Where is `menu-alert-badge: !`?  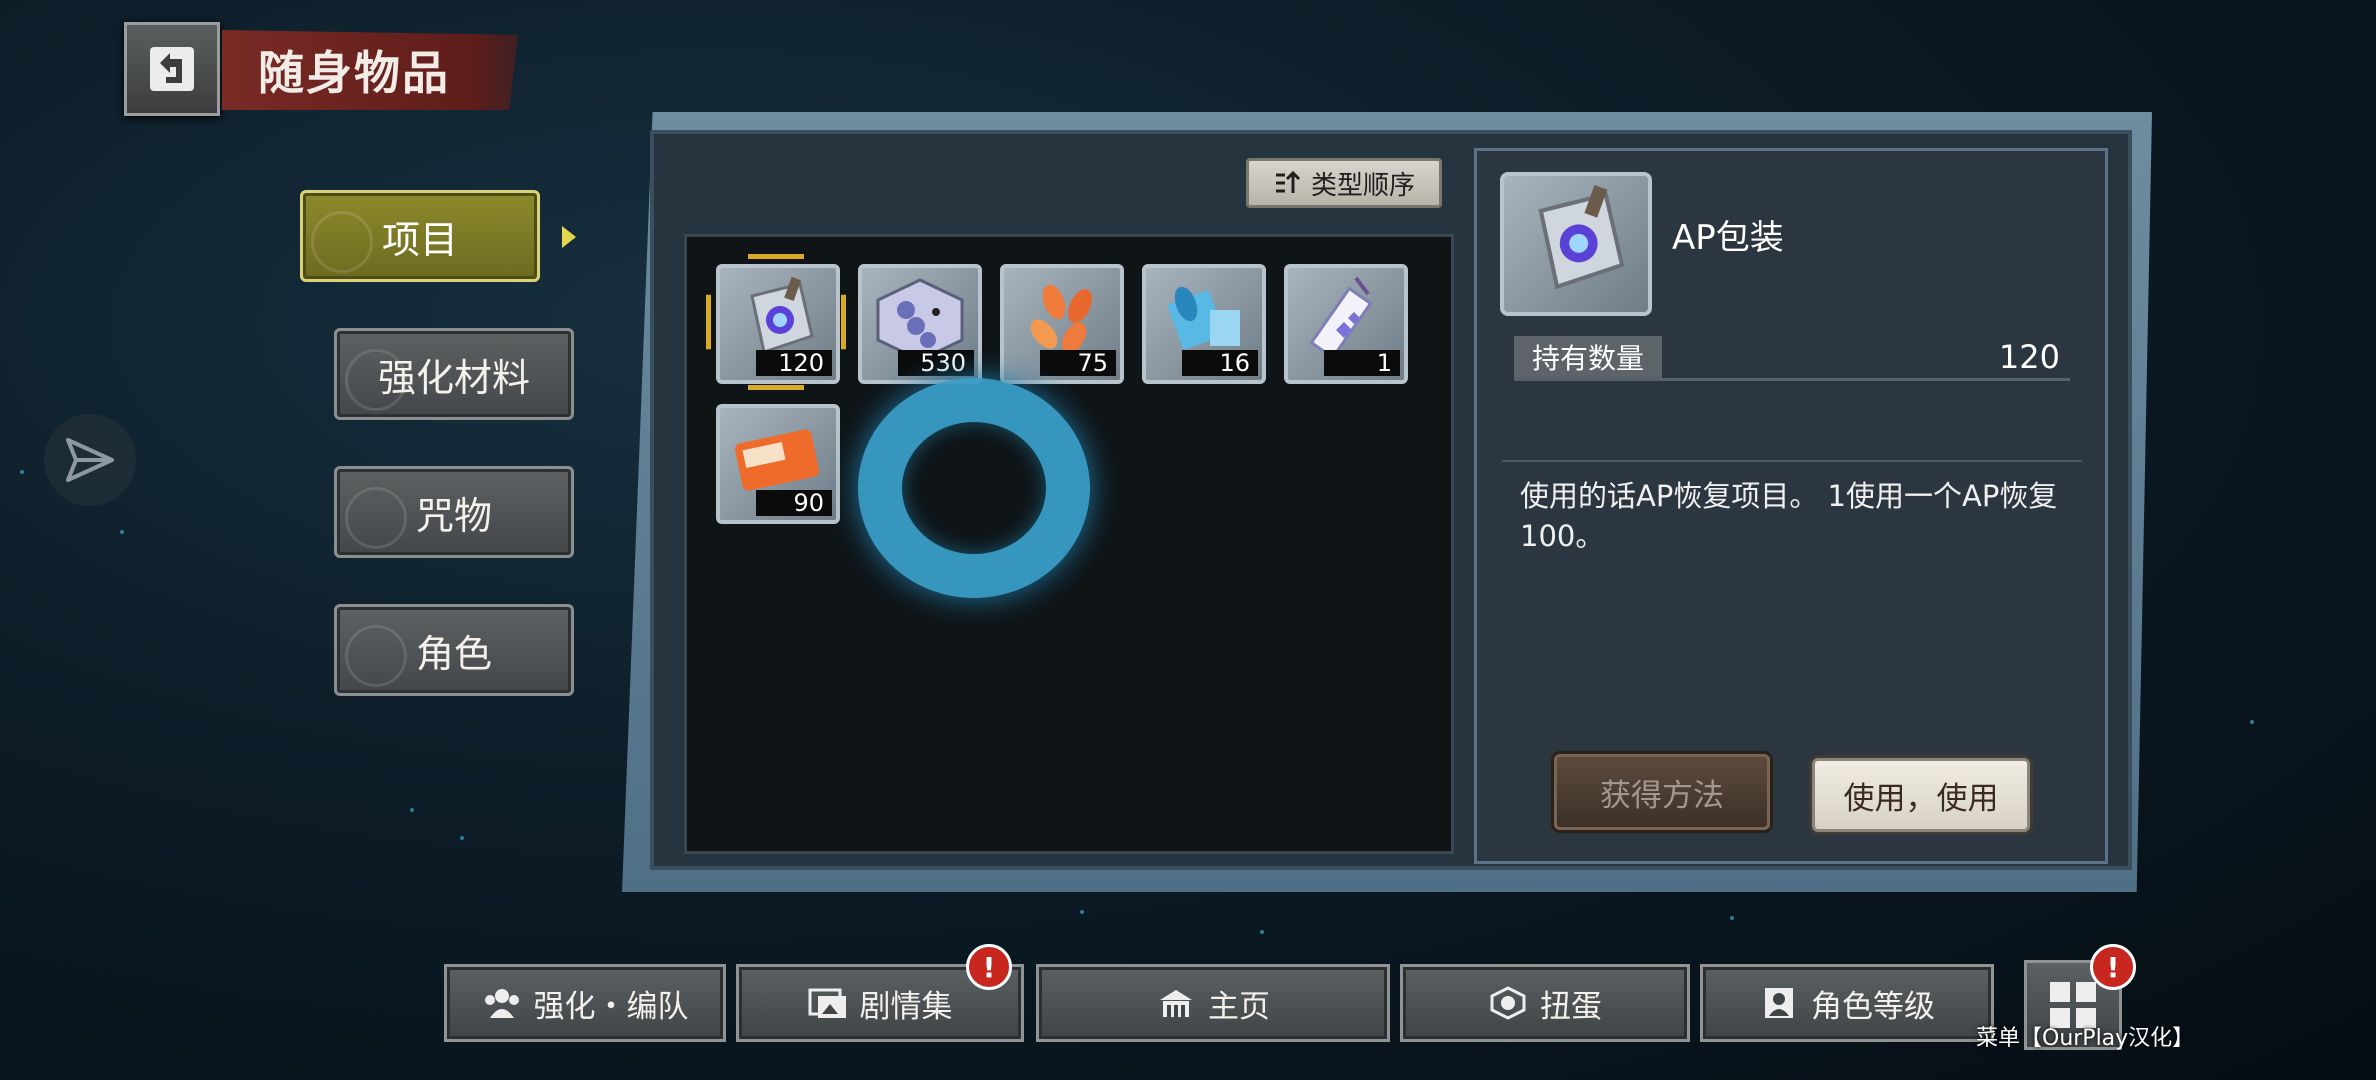 menu-alert-badge: ! is located at coordinates (2113, 967).